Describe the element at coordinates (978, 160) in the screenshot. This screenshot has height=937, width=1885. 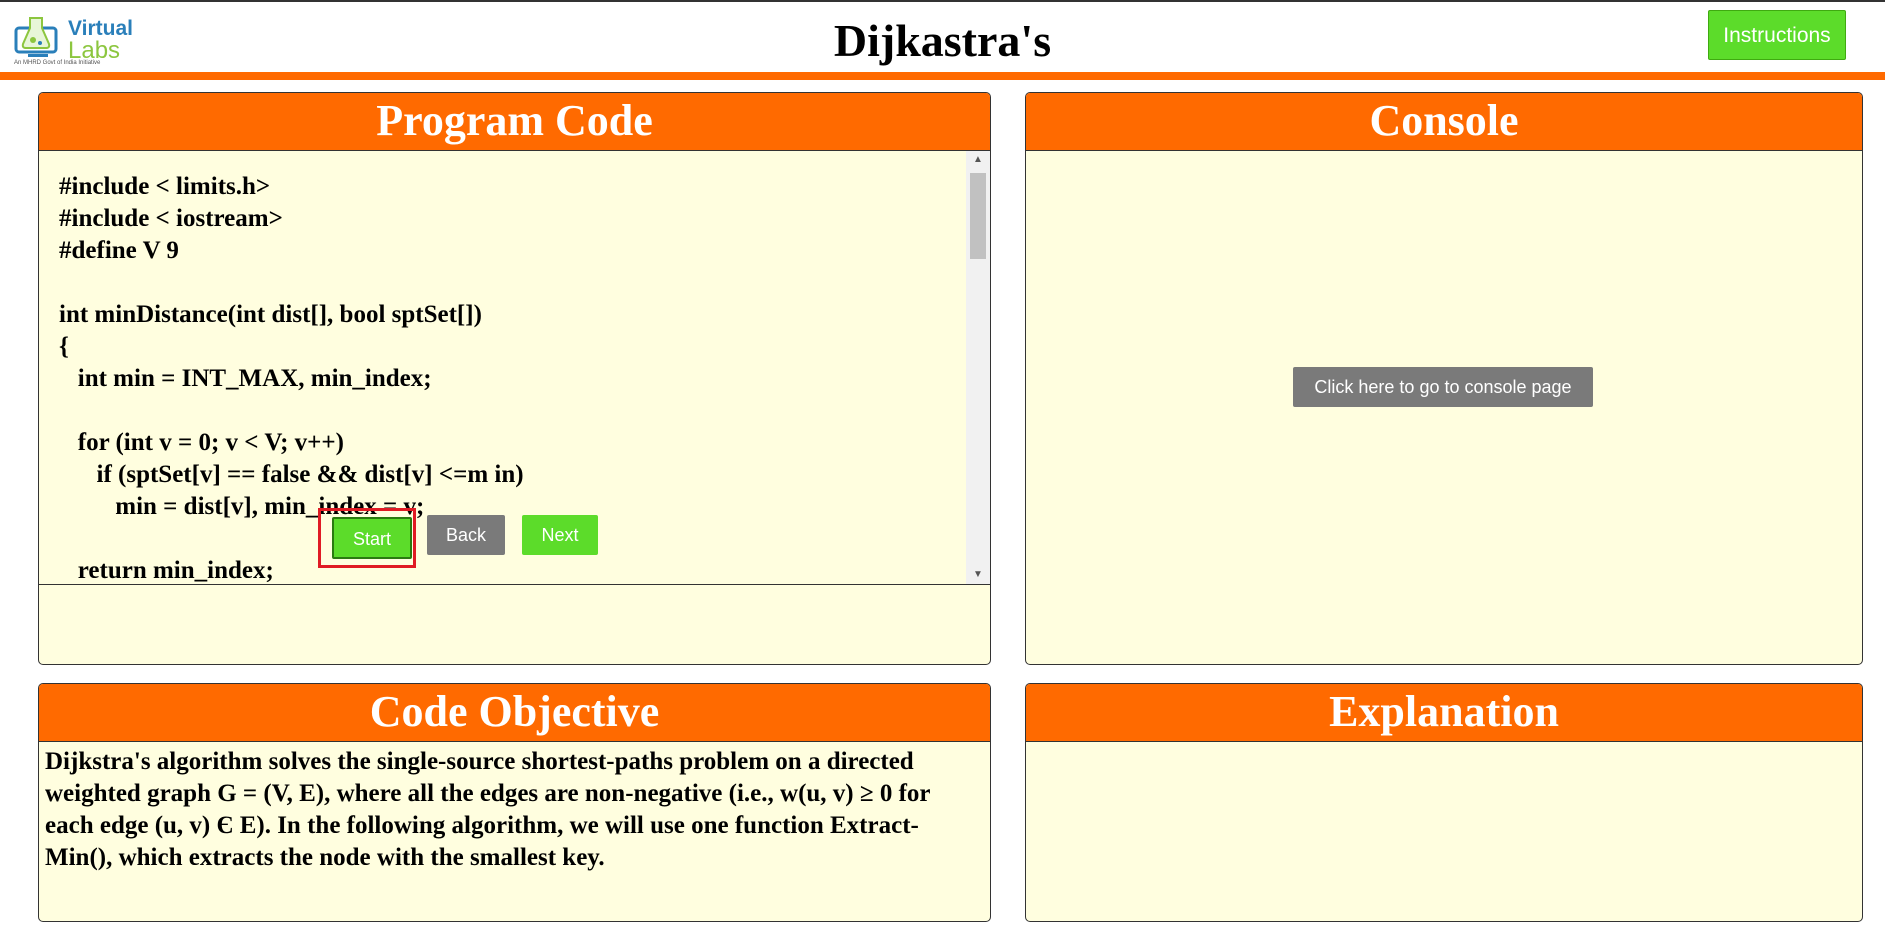
I see `scroll-up-arrow-icon: ▲` at that location.